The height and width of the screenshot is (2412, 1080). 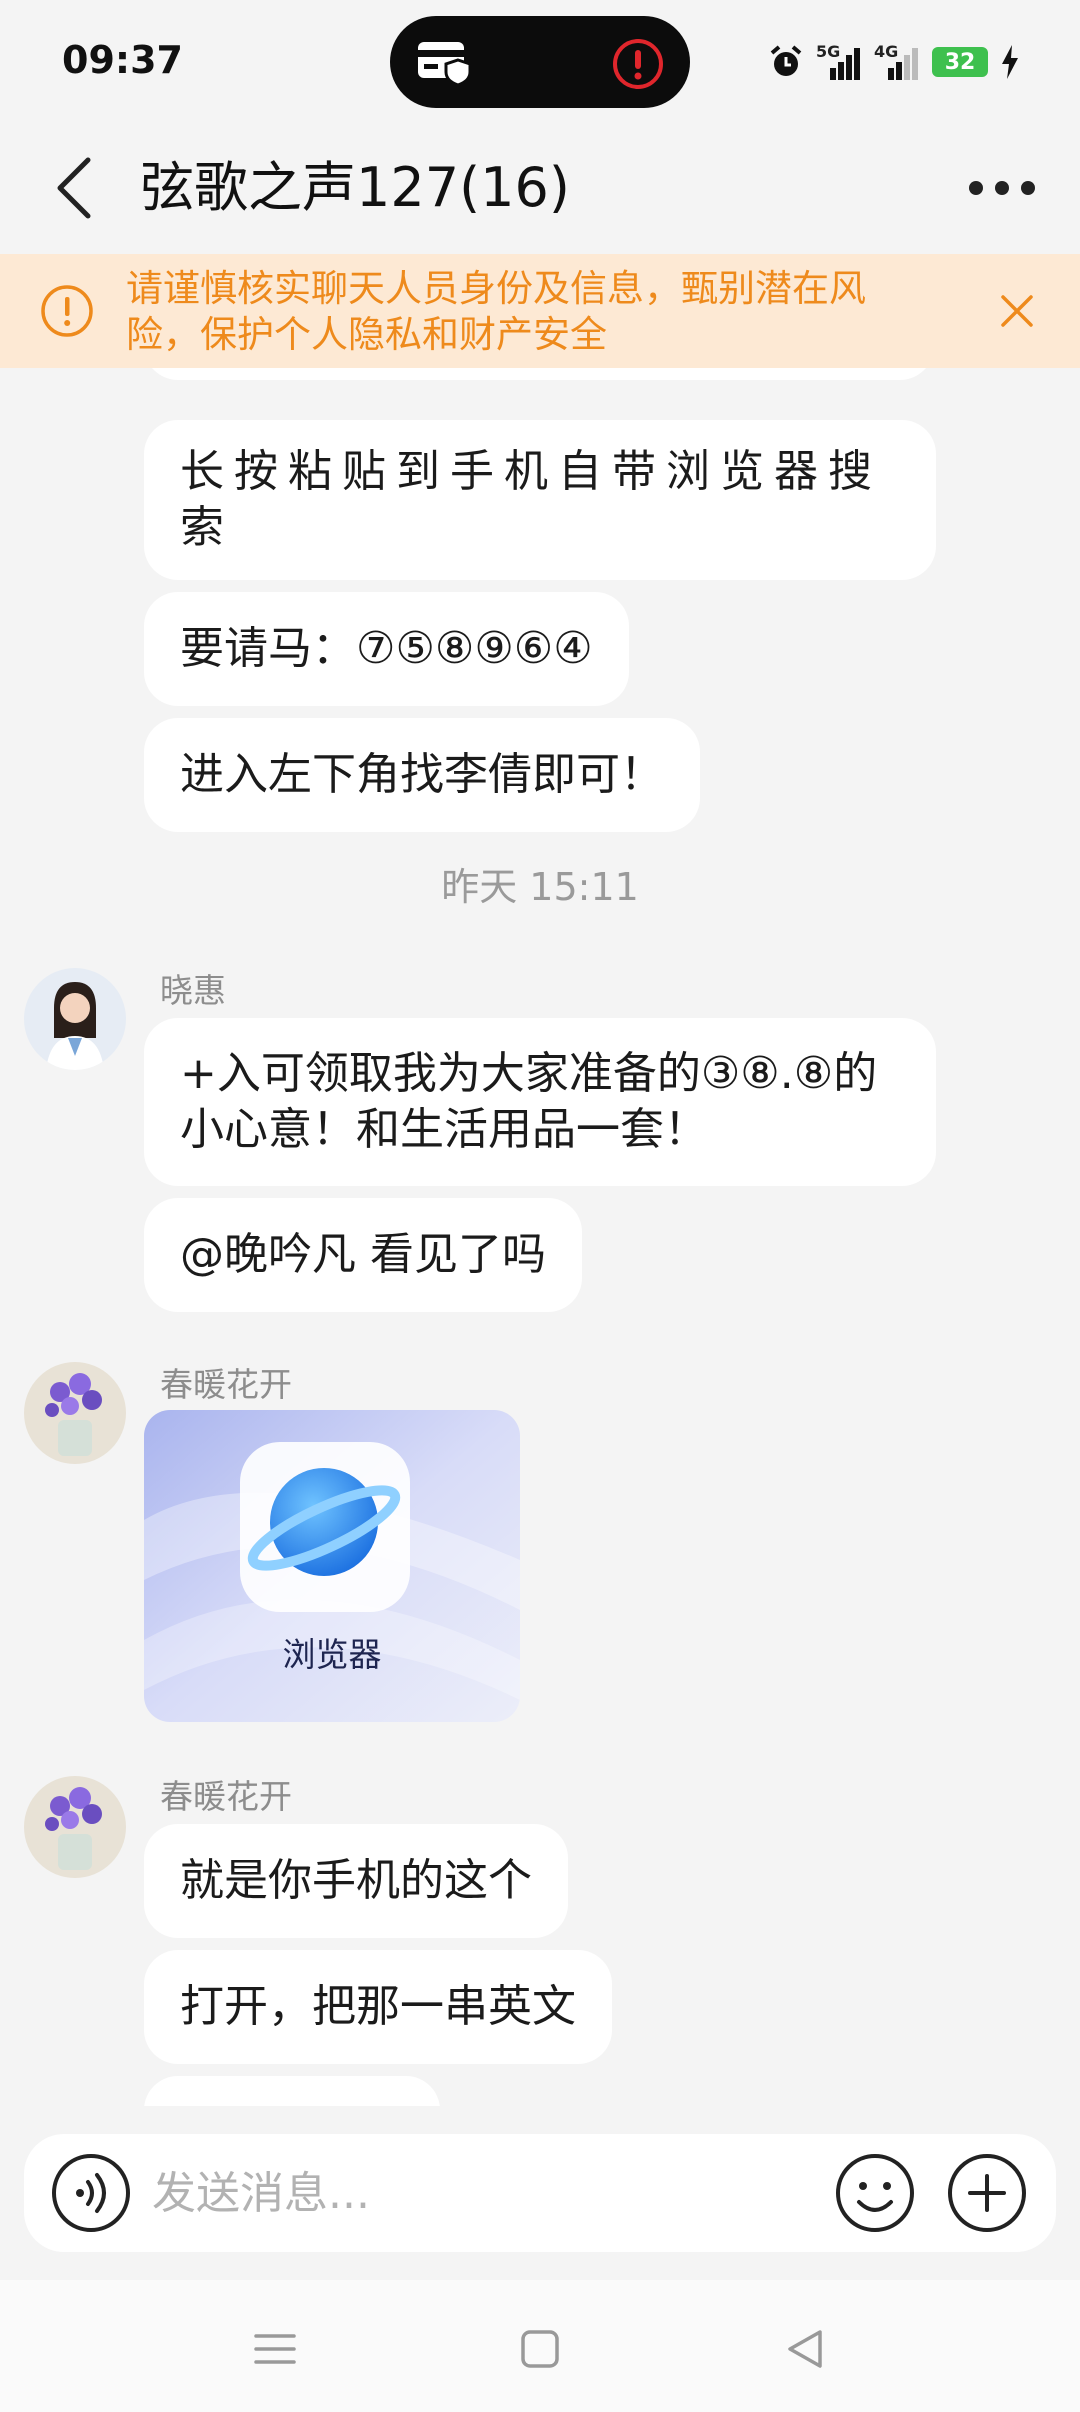 What do you see at coordinates (445, 64) in the screenshot?
I see `card-shield-icon` at bounding box center [445, 64].